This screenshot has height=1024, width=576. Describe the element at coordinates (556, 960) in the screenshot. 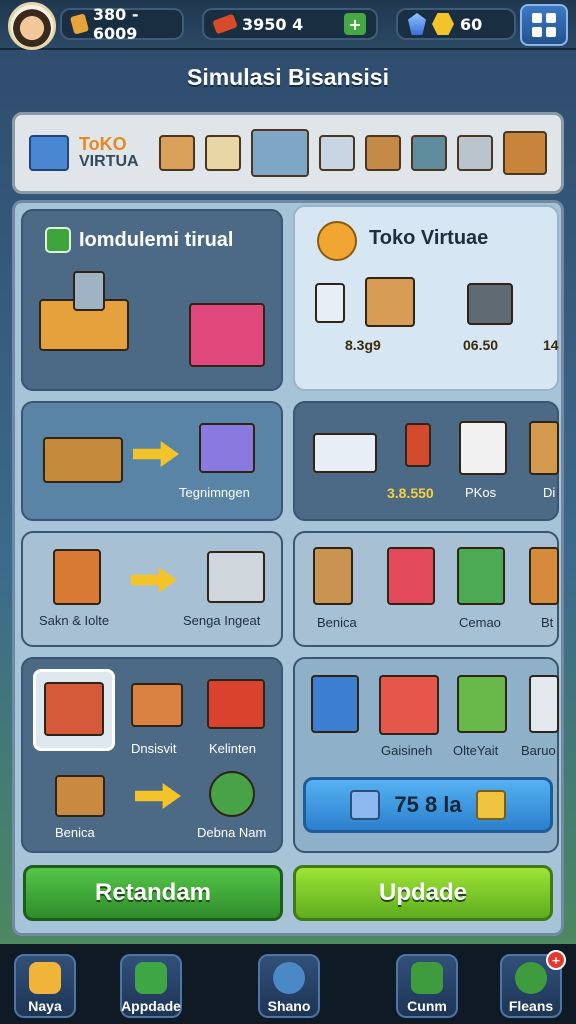

I see `notification-badge: +` at that location.